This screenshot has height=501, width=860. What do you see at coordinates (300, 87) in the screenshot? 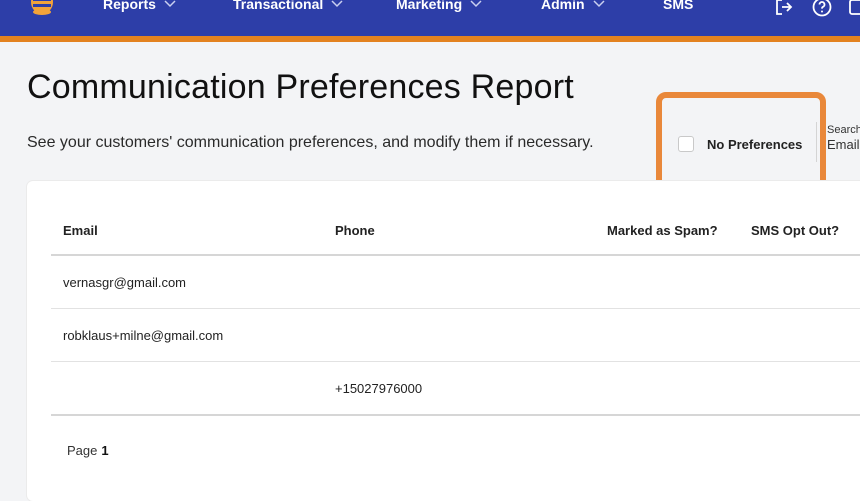
I see `page-title: Communication Preferences Report` at bounding box center [300, 87].